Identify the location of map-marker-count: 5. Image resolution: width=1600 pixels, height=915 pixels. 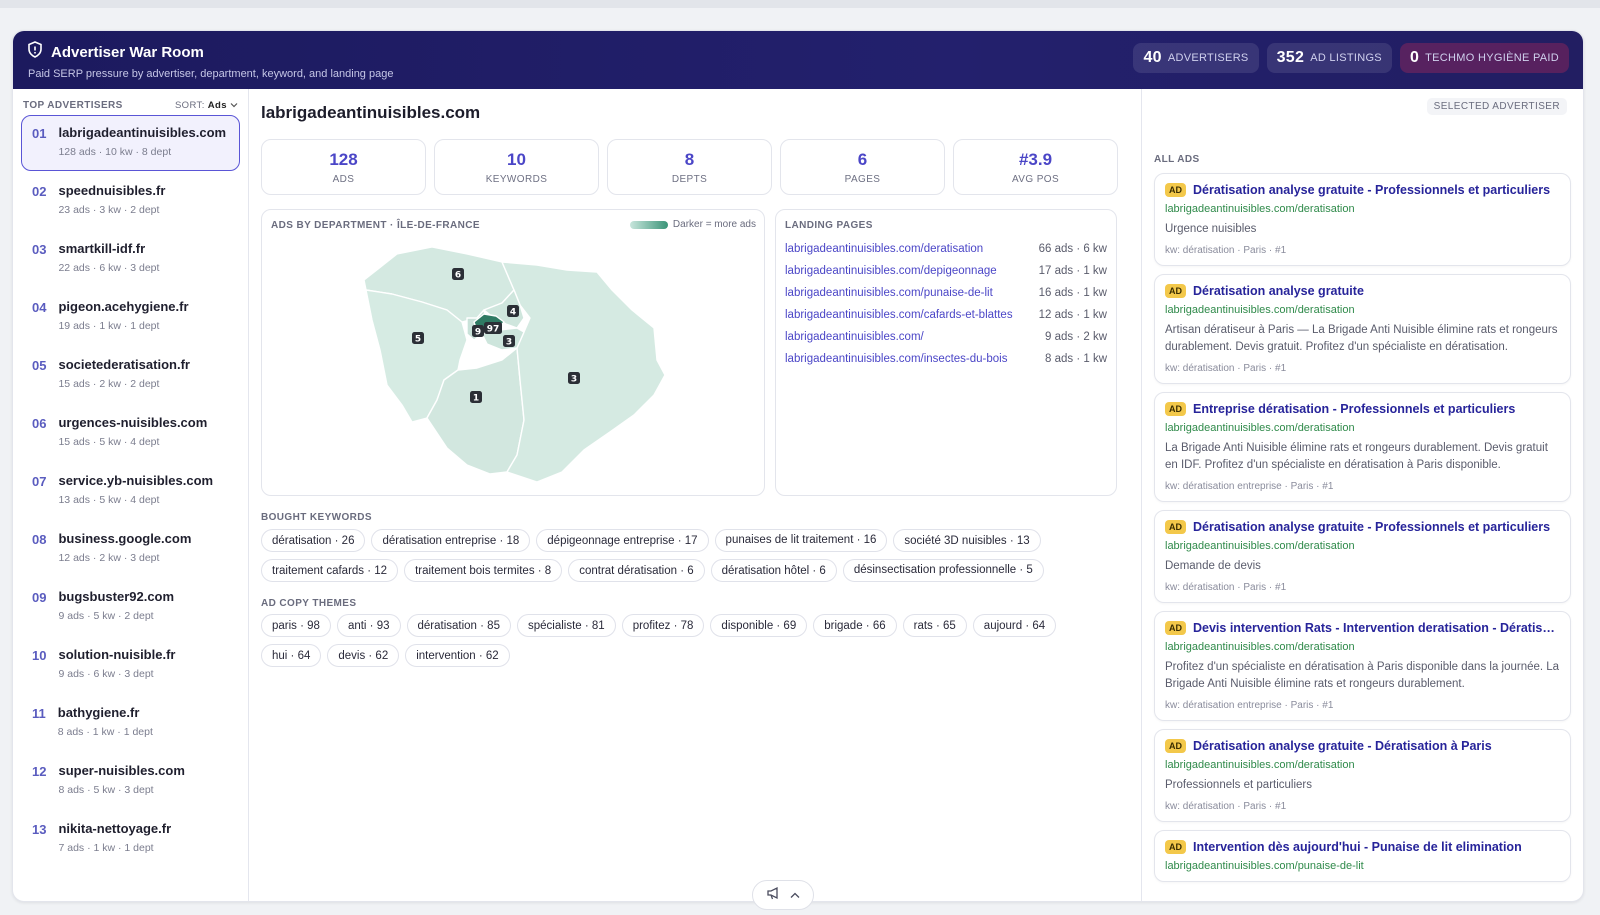
(418, 339).